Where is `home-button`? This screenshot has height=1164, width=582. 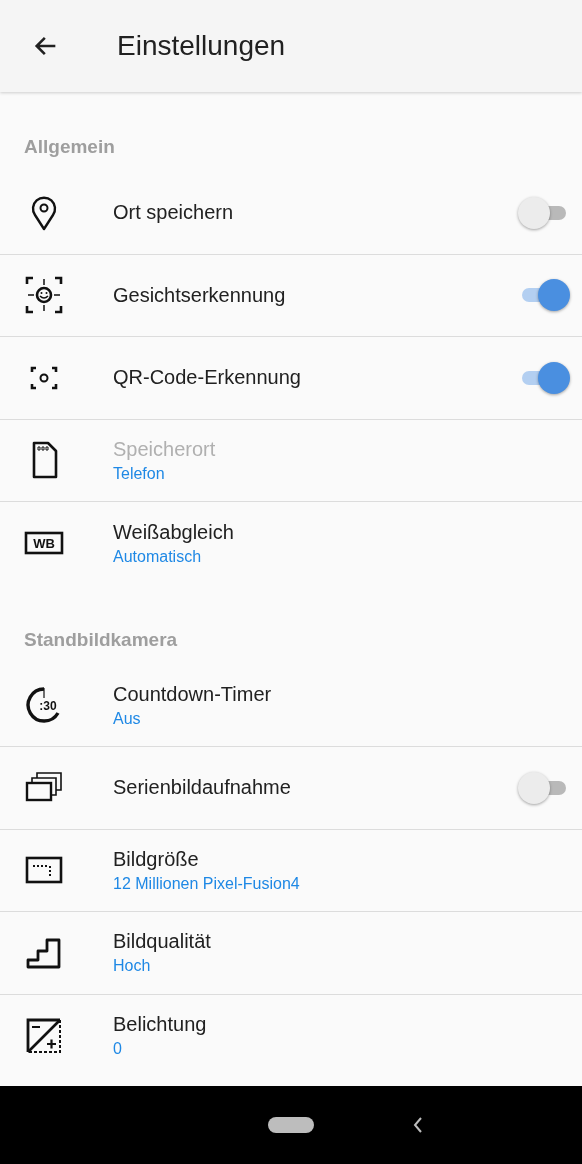 home-button is located at coordinates (291, 1125).